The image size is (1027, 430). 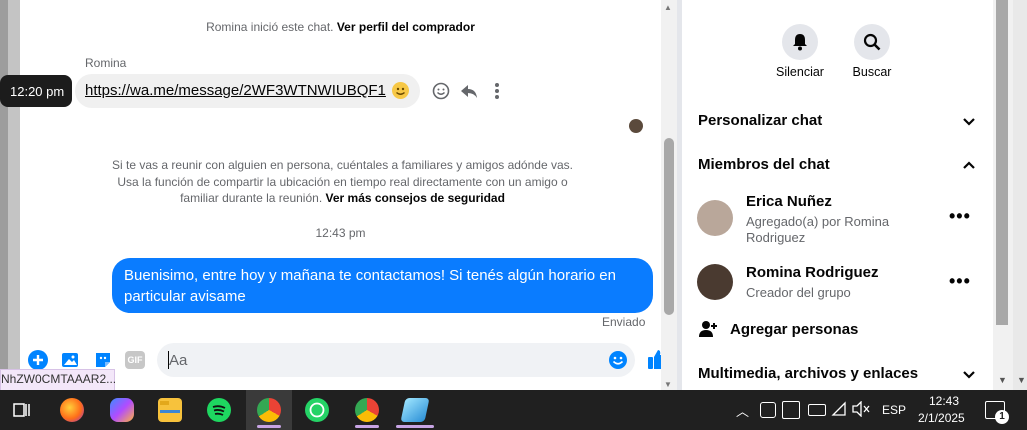 What do you see at coordinates (861, 409) in the screenshot?
I see `speaker-muted-icon` at bounding box center [861, 409].